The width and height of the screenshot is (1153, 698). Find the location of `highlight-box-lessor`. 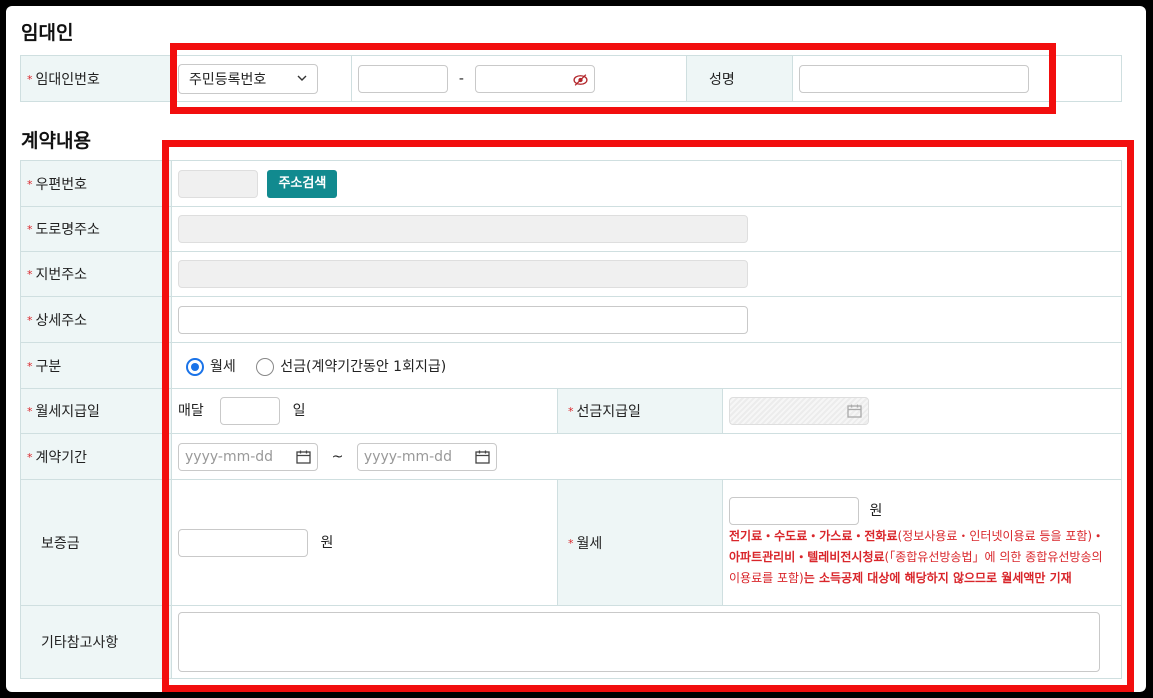

highlight-box-lessor is located at coordinates (613, 78).